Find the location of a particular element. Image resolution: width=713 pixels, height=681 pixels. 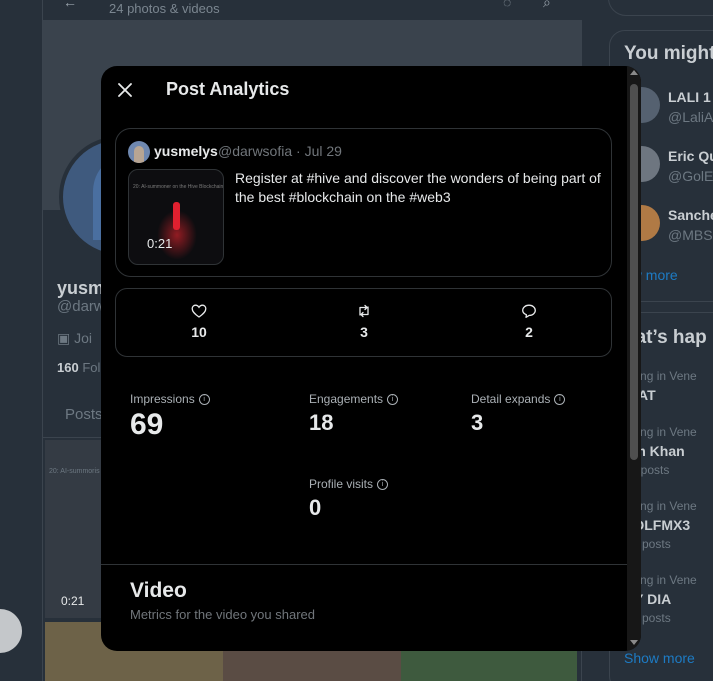

replies-count: 2 is located at coordinates (529, 332).